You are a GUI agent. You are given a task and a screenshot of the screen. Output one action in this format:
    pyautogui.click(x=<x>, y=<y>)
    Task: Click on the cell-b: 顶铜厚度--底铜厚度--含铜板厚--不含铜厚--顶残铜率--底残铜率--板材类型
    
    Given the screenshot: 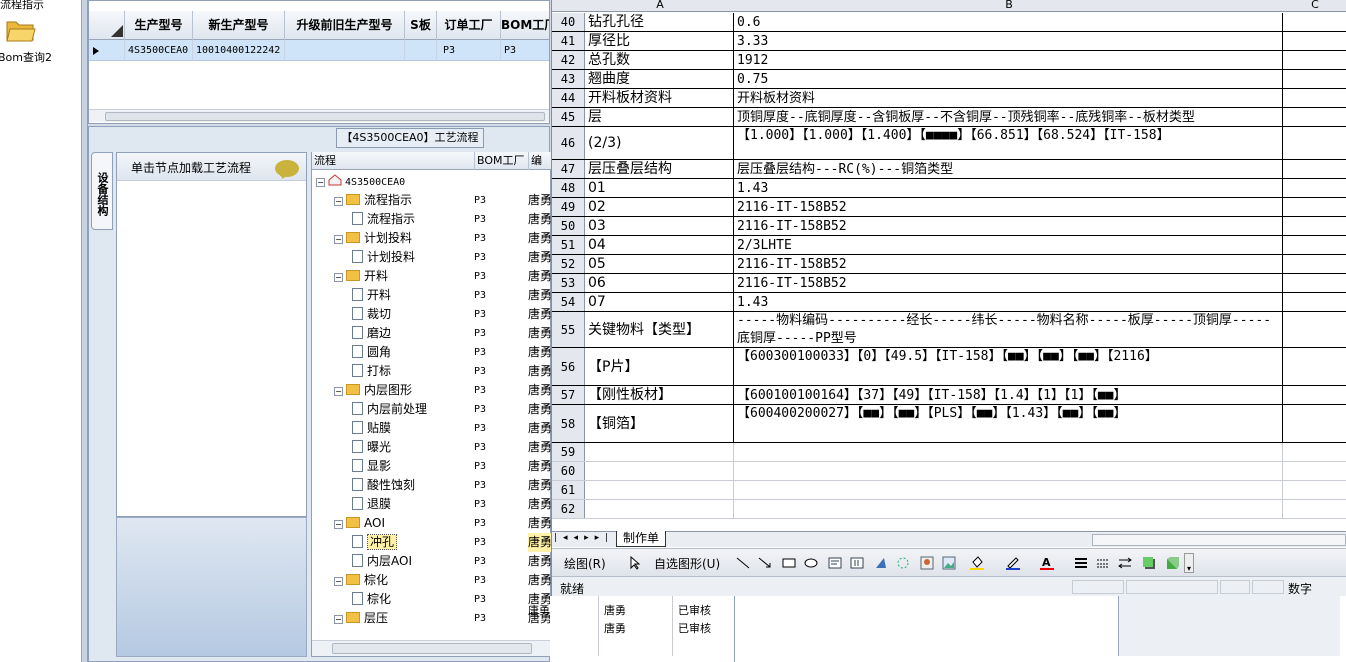 What is the action you would take?
    pyautogui.click(x=1009, y=117)
    